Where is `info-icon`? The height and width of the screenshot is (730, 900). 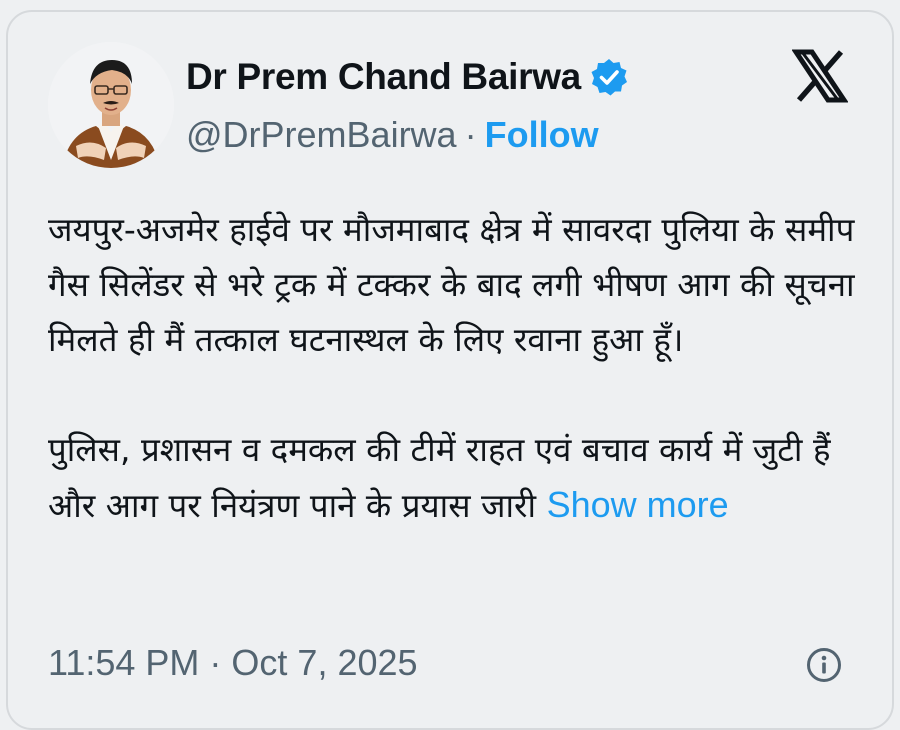 info-icon is located at coordinates (824, 665).